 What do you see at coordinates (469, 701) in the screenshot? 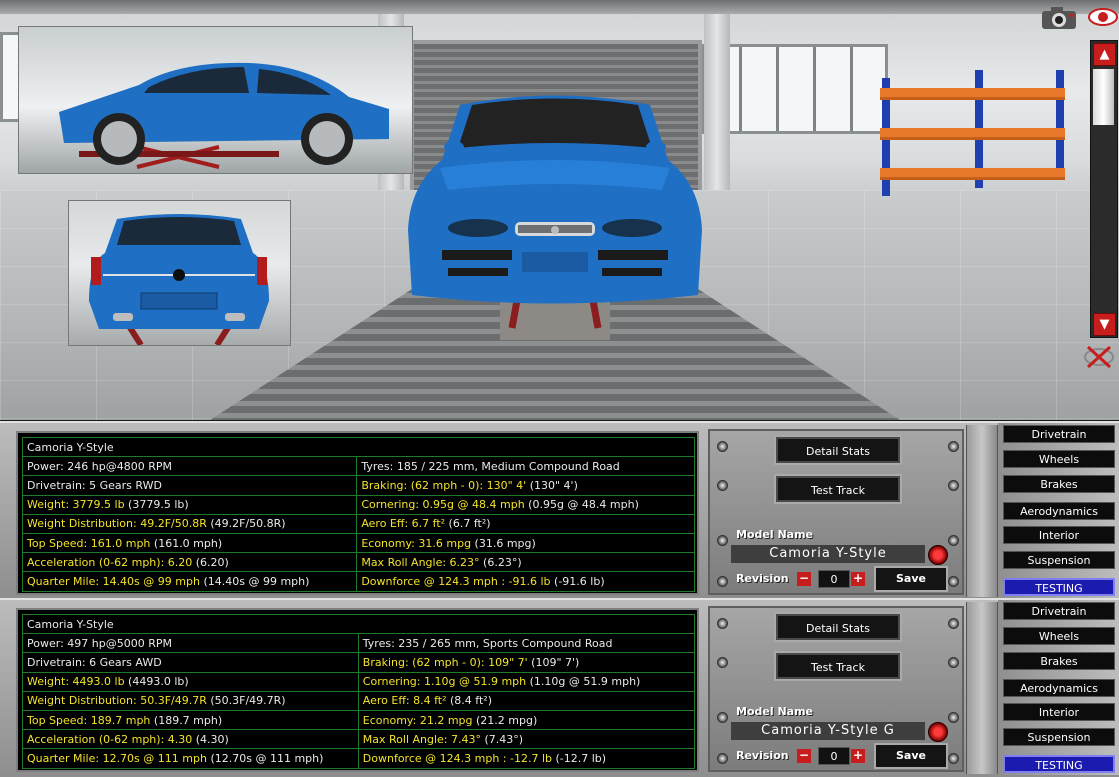
I see `stat-baseline: (8.4 ft²)` at bounding box center [469, 701].